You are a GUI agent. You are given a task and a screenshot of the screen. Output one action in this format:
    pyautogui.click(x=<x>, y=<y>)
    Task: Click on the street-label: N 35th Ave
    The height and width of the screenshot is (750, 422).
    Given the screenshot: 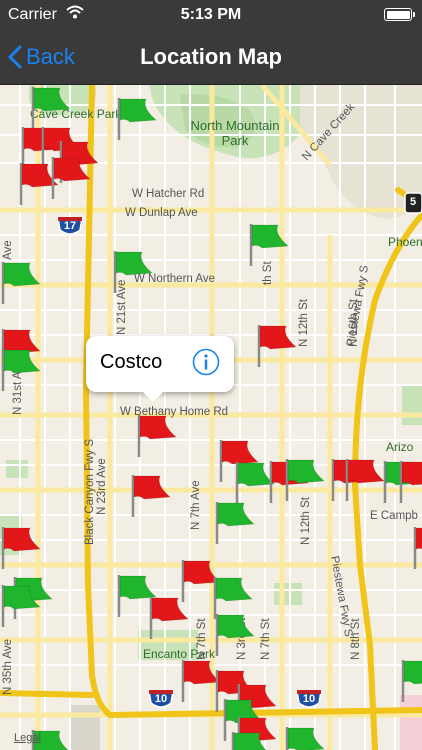 What is the action you would take?
    pyautogui.click(x=8, y=666)
    